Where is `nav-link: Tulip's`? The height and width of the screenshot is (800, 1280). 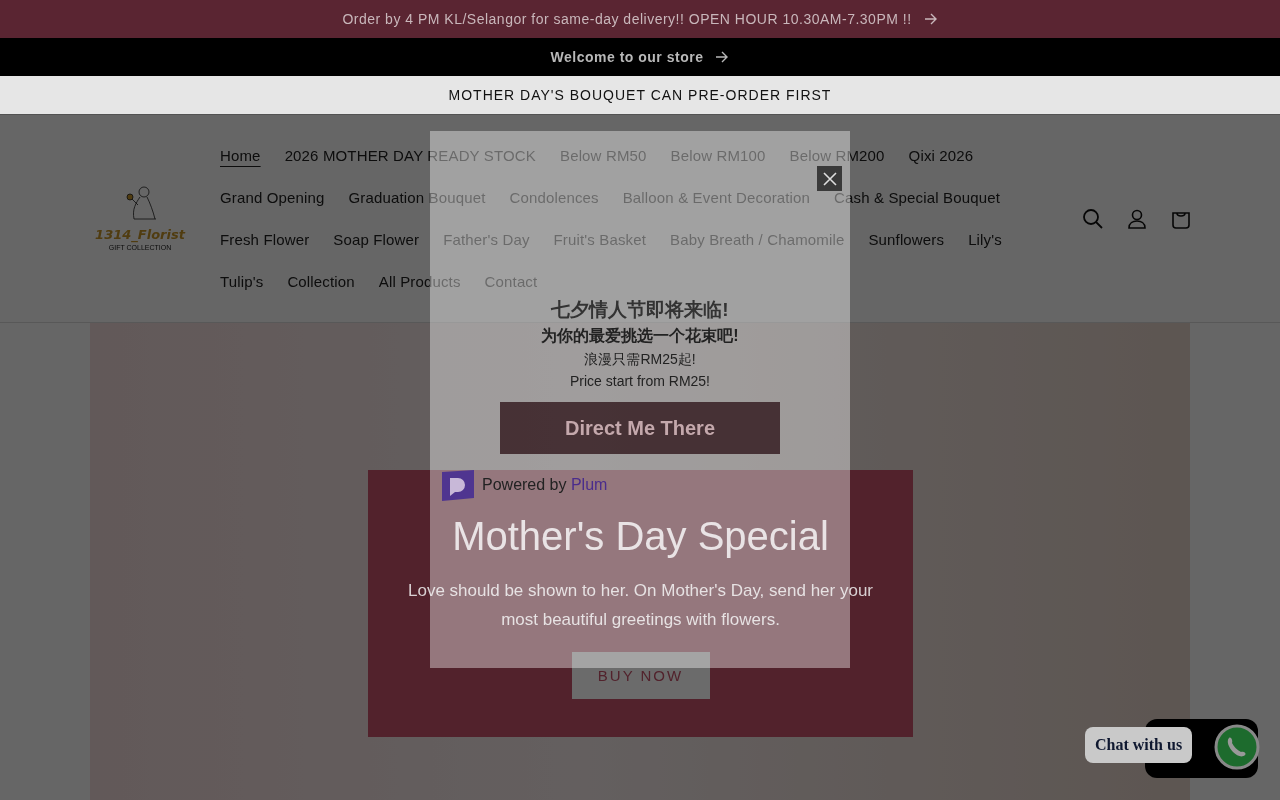 nav-link: Tulip's is located at coordinates (242, 281).